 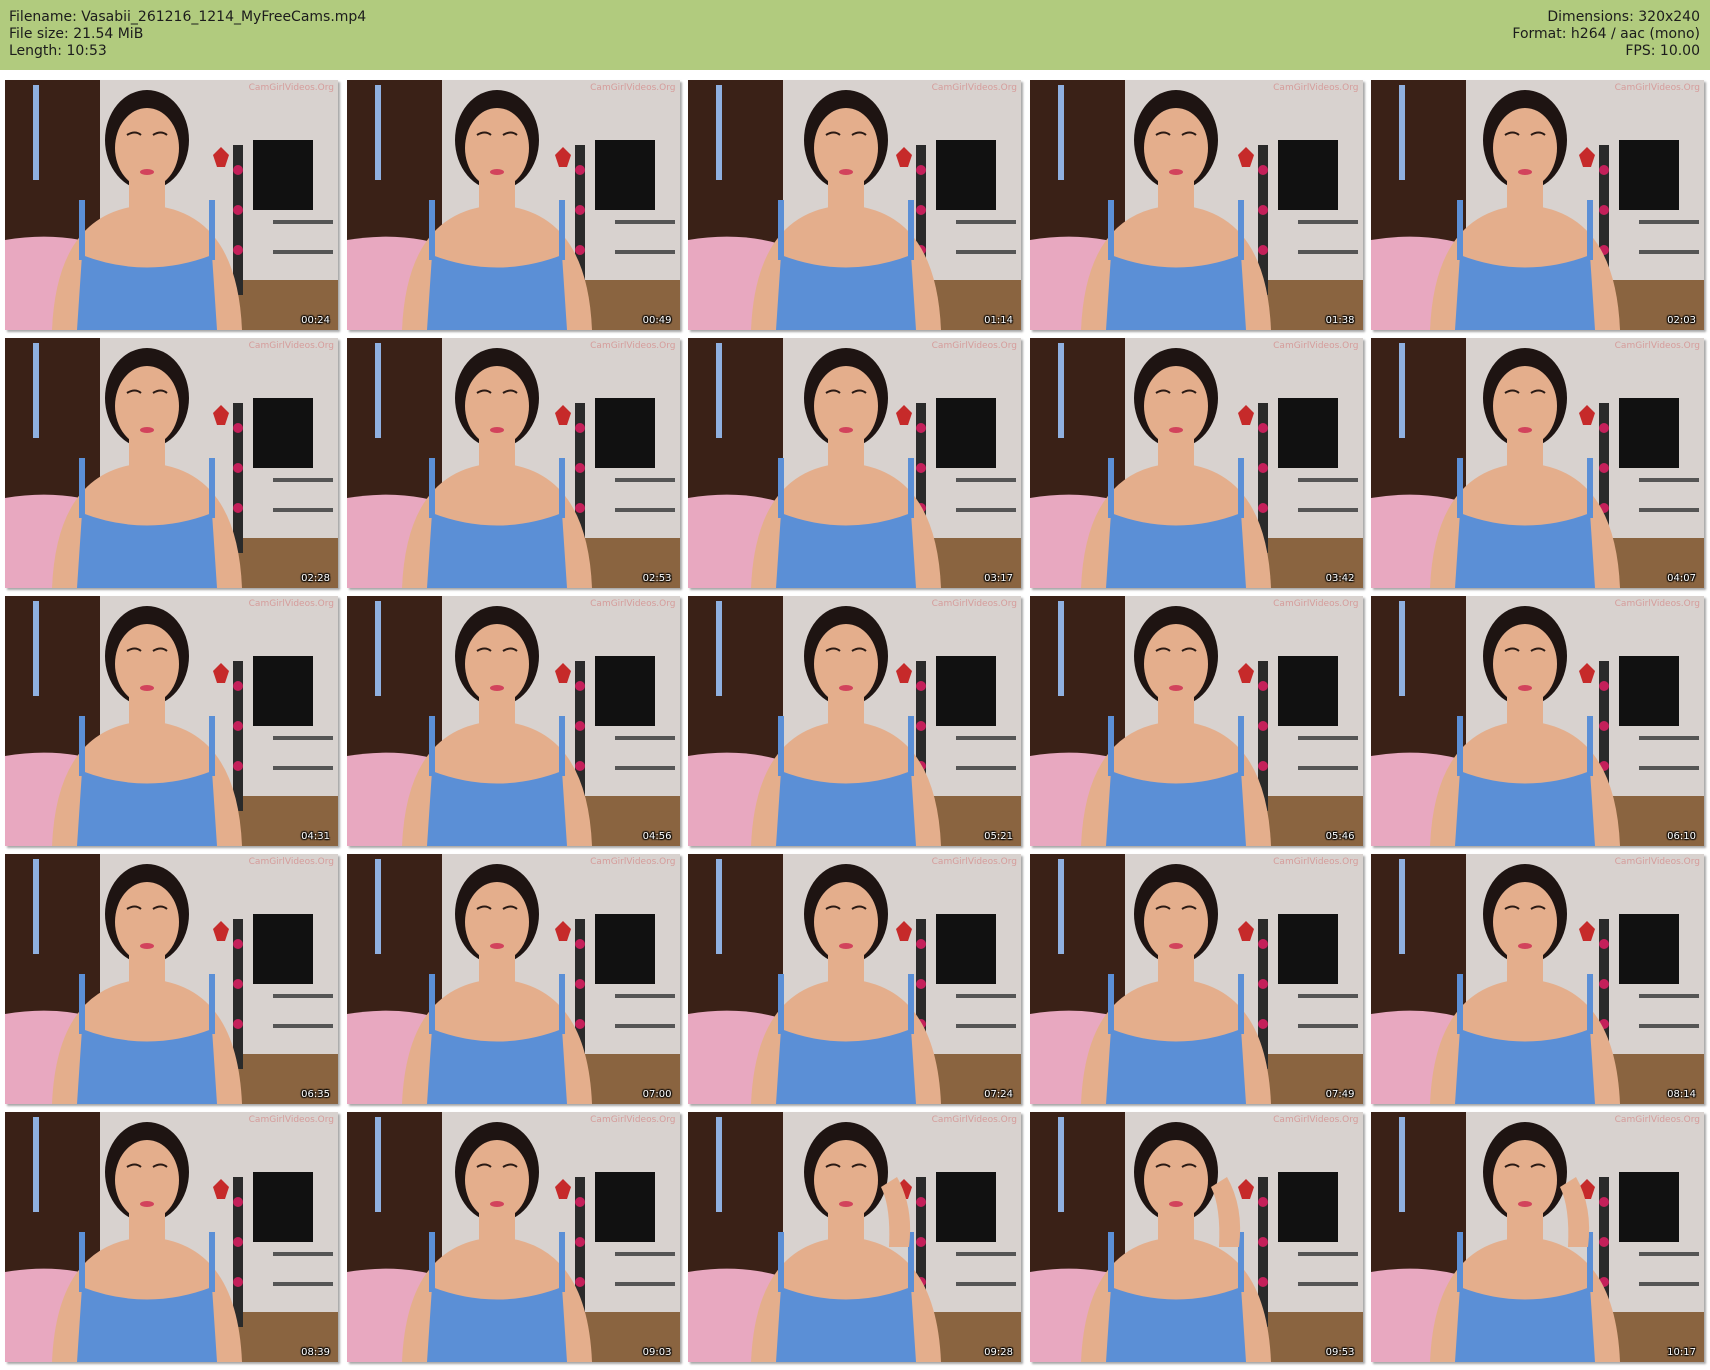 I want to click on video-frame-thumbnail: CamGirlVideos.Org 04:56, so click(x=513, y=721).